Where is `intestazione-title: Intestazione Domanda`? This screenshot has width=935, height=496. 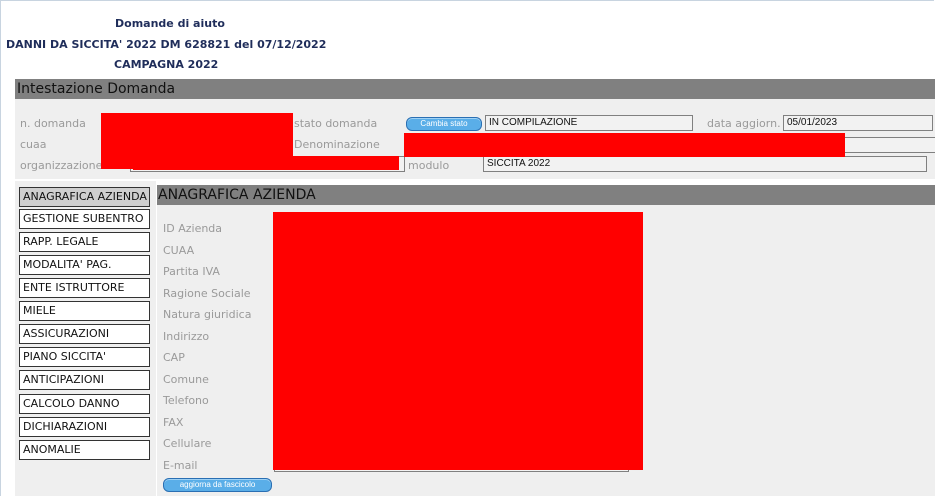
intestazione-title: Intestazione Domanda is located at coordinates (96, 89).